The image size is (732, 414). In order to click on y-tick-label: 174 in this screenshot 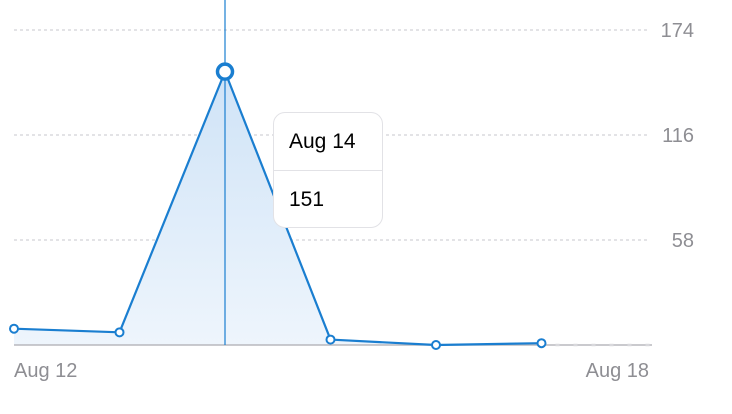, I will do `click(677, 31)`.